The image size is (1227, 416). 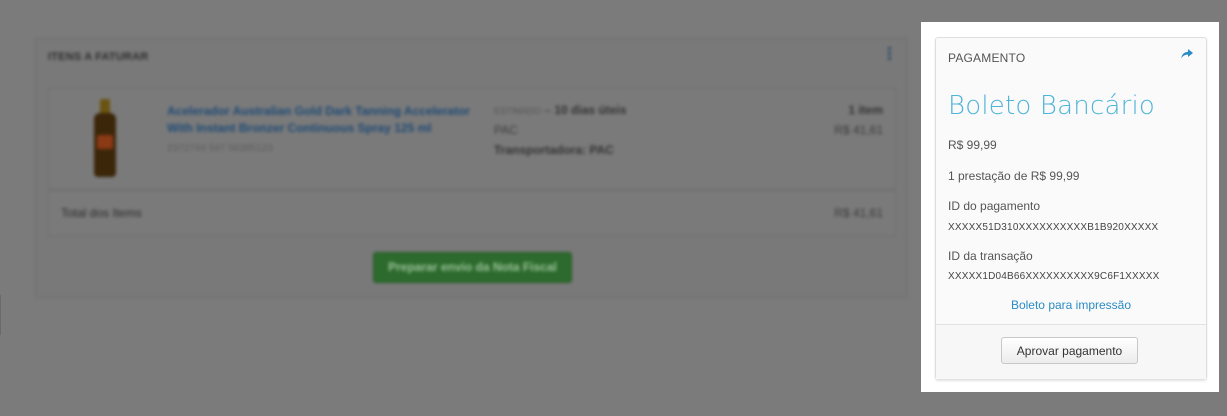 I want to click on divider, so click(x=0, y=315).